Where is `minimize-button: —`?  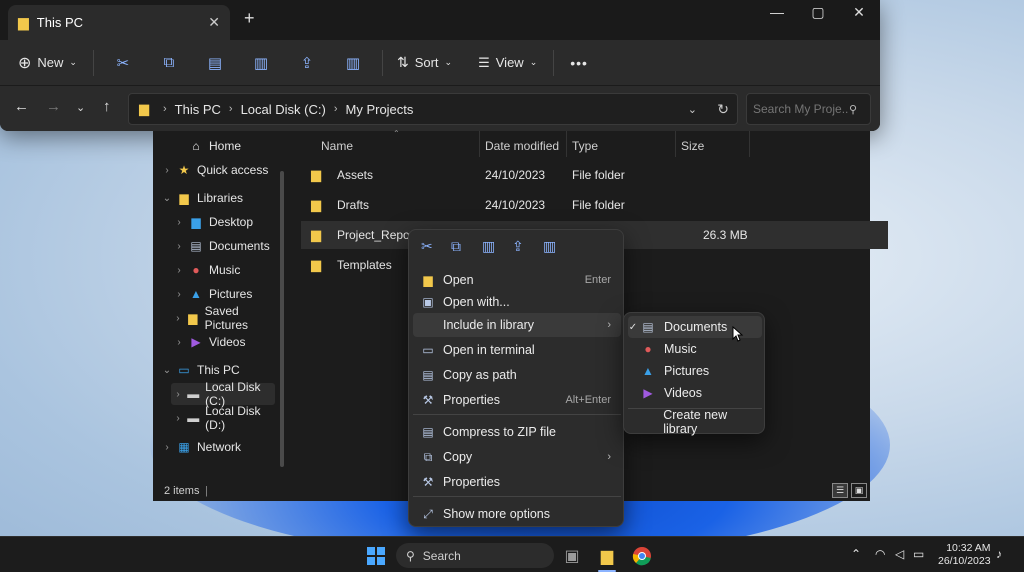
minimize-button: — is located at coordinates (777, 12).